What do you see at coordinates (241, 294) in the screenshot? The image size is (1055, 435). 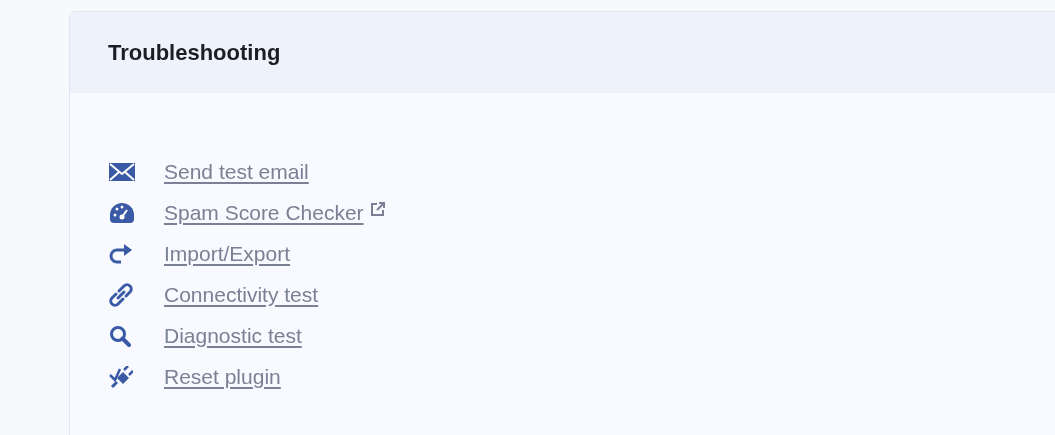 I see `troubleshooting-link: Connectivity test` at bounding box center [241, 294].